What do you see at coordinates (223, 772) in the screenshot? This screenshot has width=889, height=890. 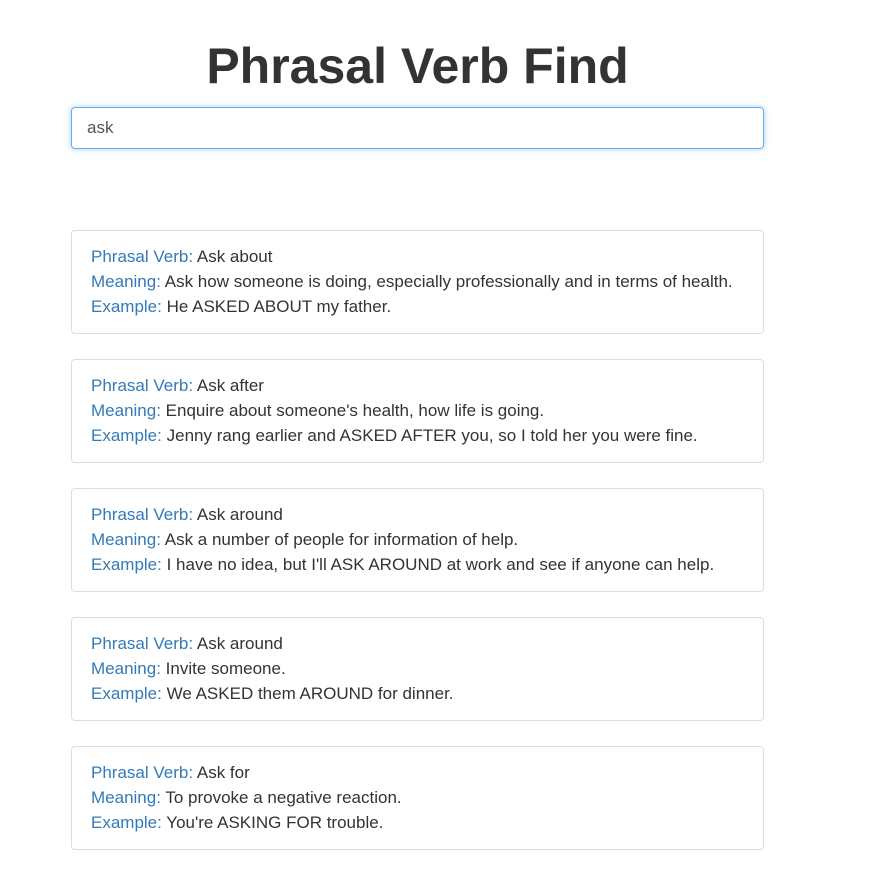 I see `phrasal-verb-value: Ask for` at bounding box center [223, 772].